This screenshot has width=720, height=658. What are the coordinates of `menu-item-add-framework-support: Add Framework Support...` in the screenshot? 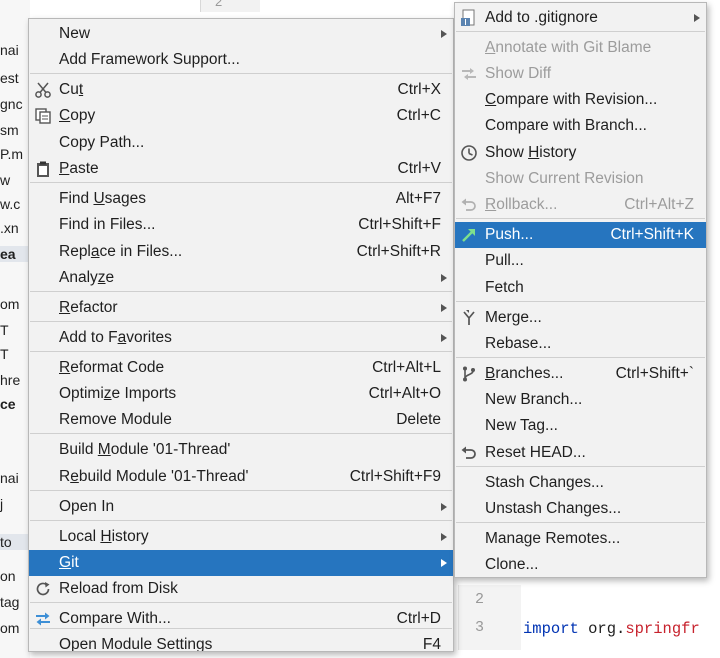 It's located at (241, 60).